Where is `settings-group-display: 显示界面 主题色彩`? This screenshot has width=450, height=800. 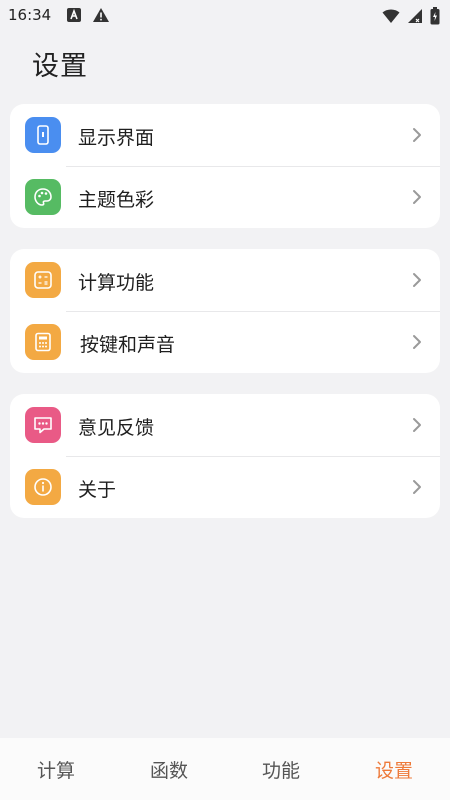 settings-group-display: 显示界面 主题色彩 is located at coordinates (225, 166).